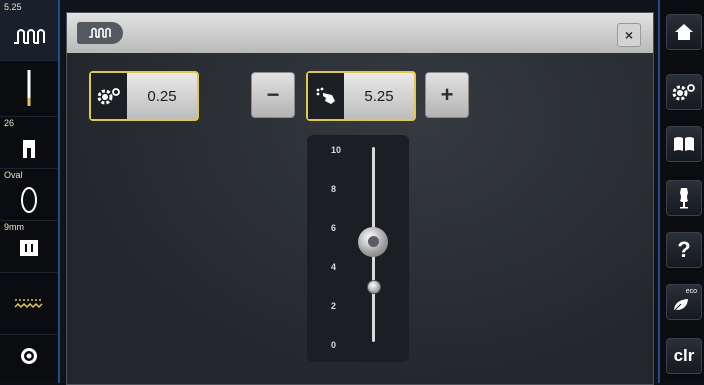  I want to click on home-icon, so click(684, 32).